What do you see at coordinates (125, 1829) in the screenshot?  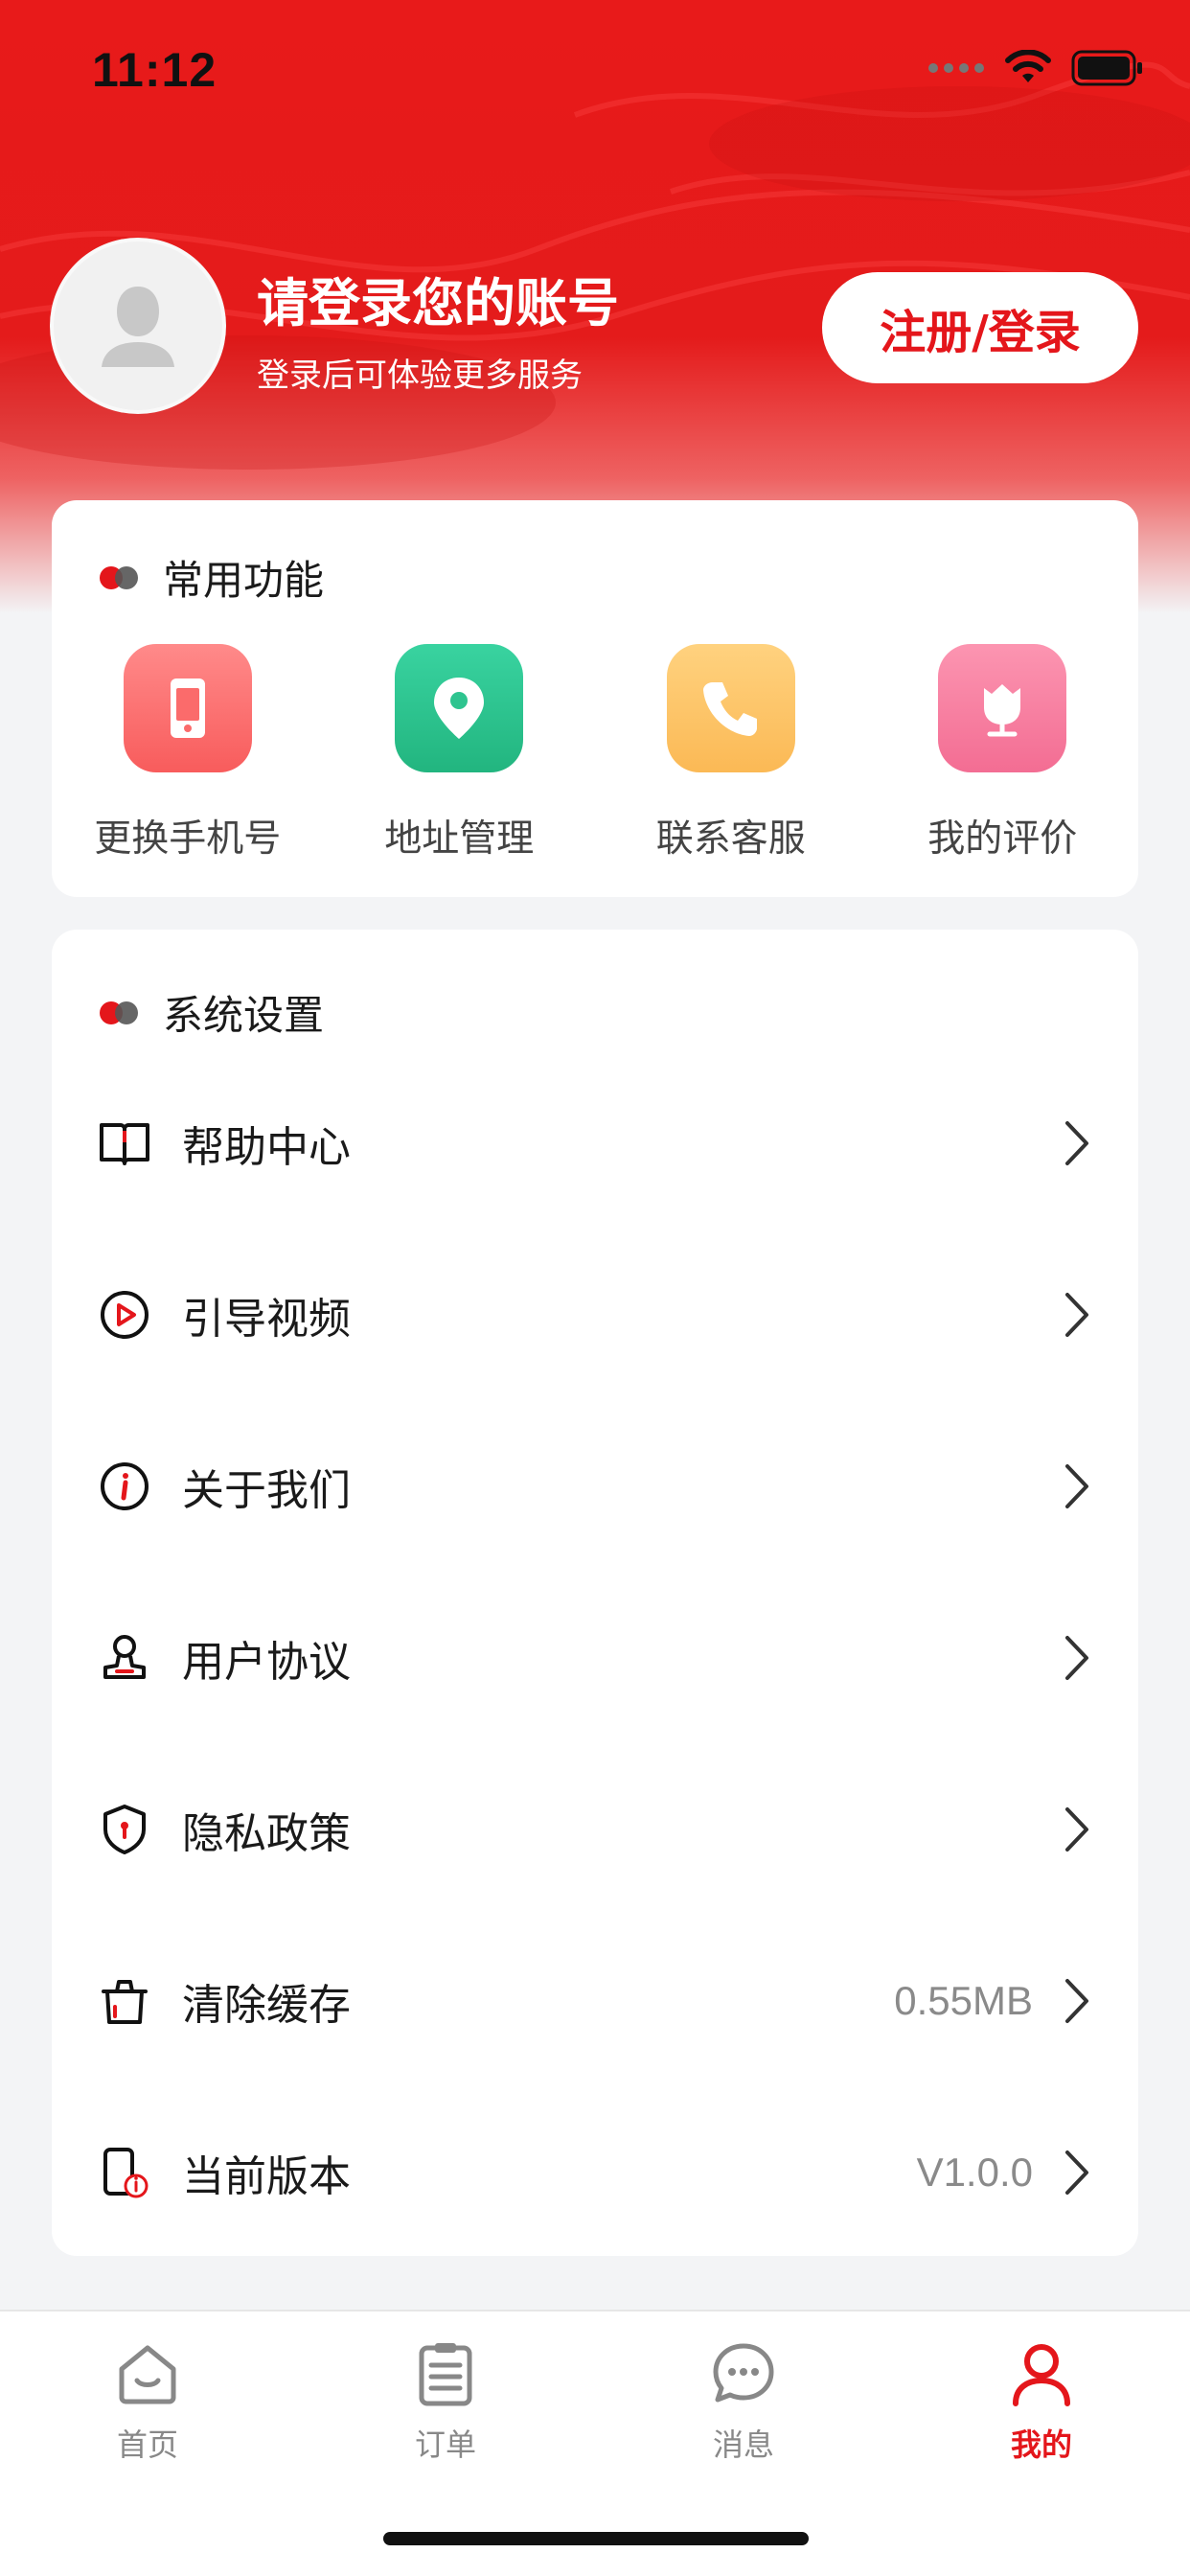 I see `shield-icon` at bounding box center [125, 1829].